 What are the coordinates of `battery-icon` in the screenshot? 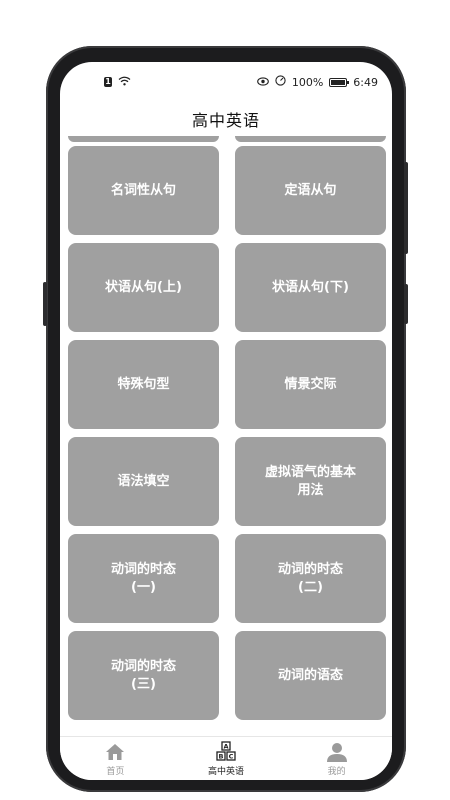 It's located at (339, 82).